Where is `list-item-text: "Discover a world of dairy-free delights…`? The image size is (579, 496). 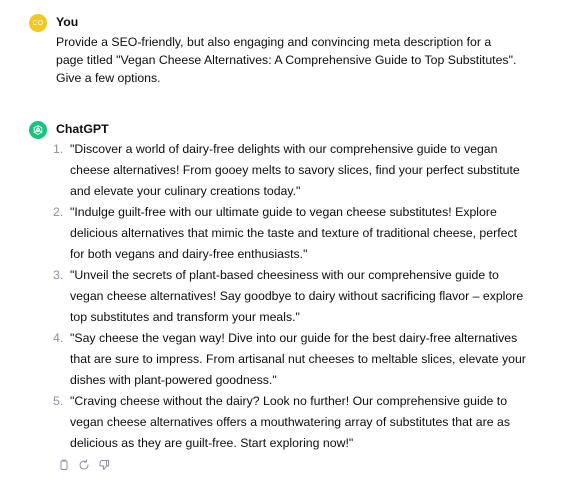 list-item-text: "Discover a world of dairy-free delights… is located at coordinates (295, 170).